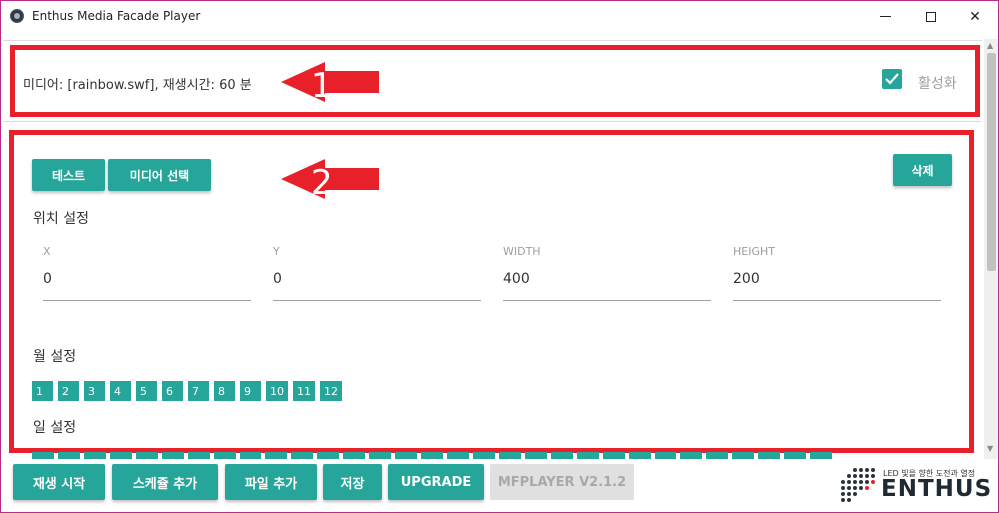 This screenshot has height=513, width=999. What do you see at coordinates (522, 251) in the screenshot?
I see `width-label: WIDTH` at bounding box center [522, 251].